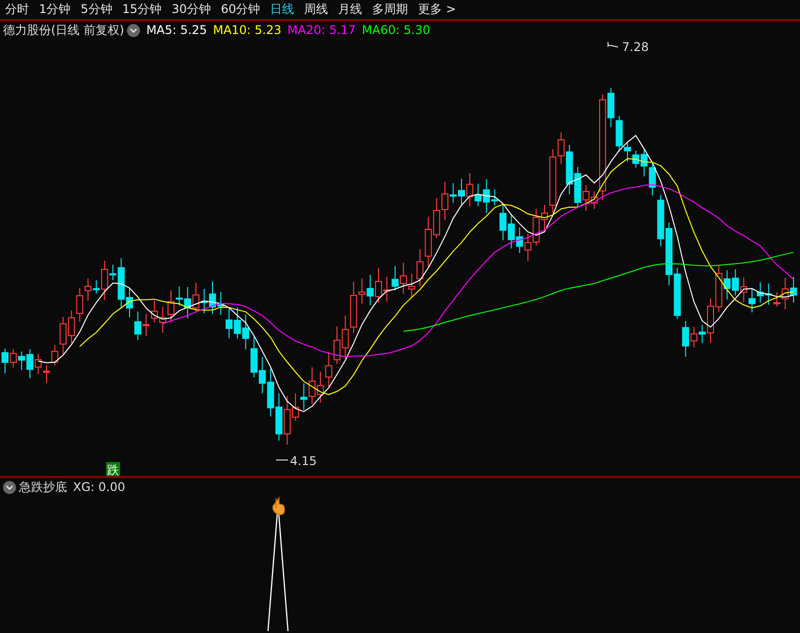  What do you see at coordinates (390, 9) in the screenshot?
I see `period-tab: 多周期` at bounding box center [390, 9].